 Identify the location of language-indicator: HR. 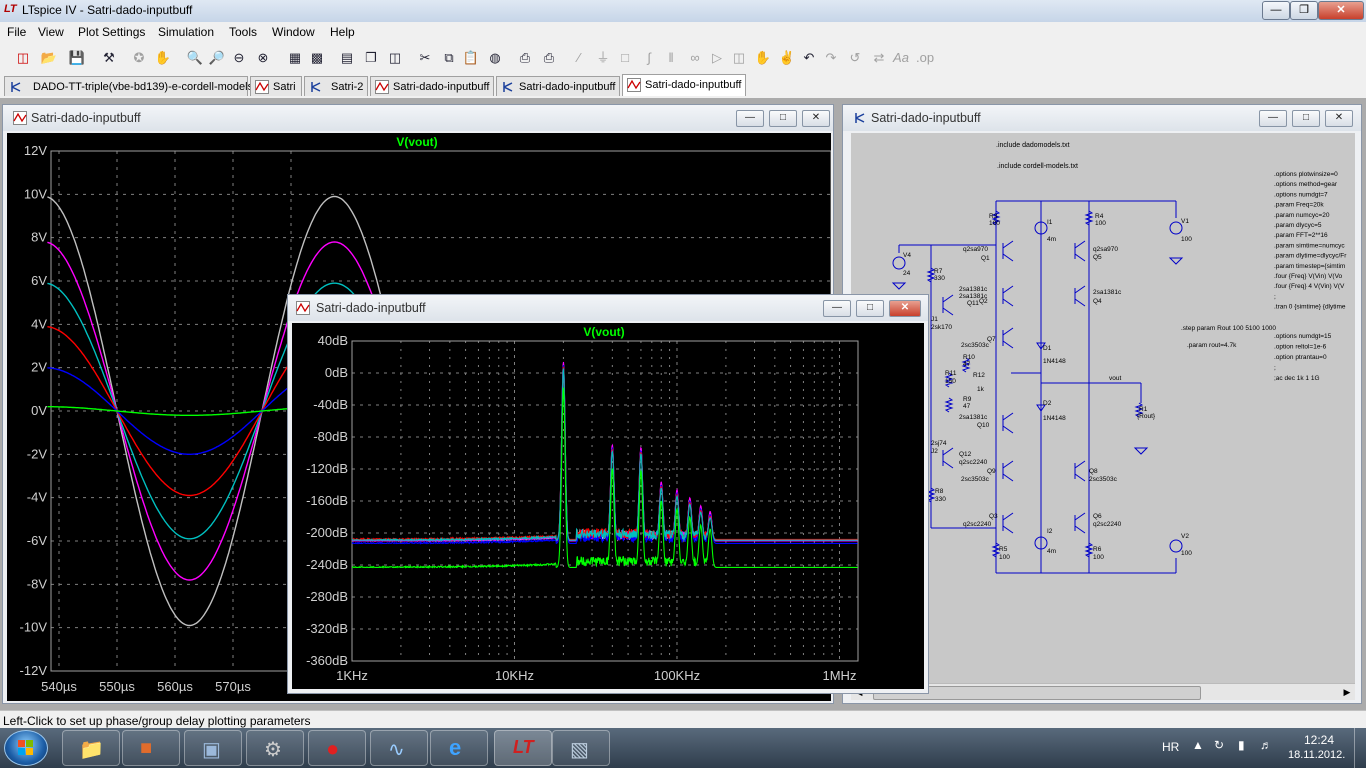
(1170, 747).